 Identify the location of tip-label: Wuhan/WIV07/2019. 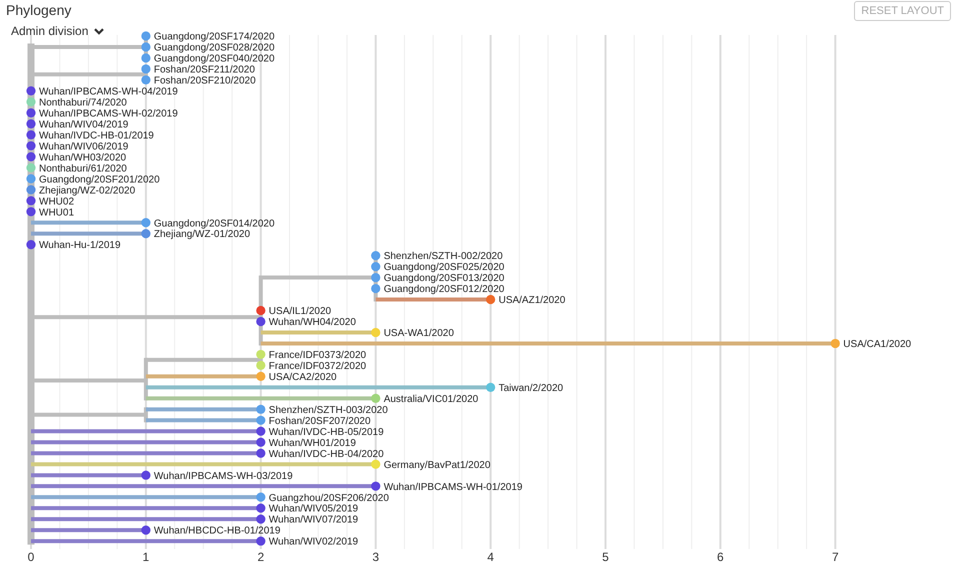
(313, 520).